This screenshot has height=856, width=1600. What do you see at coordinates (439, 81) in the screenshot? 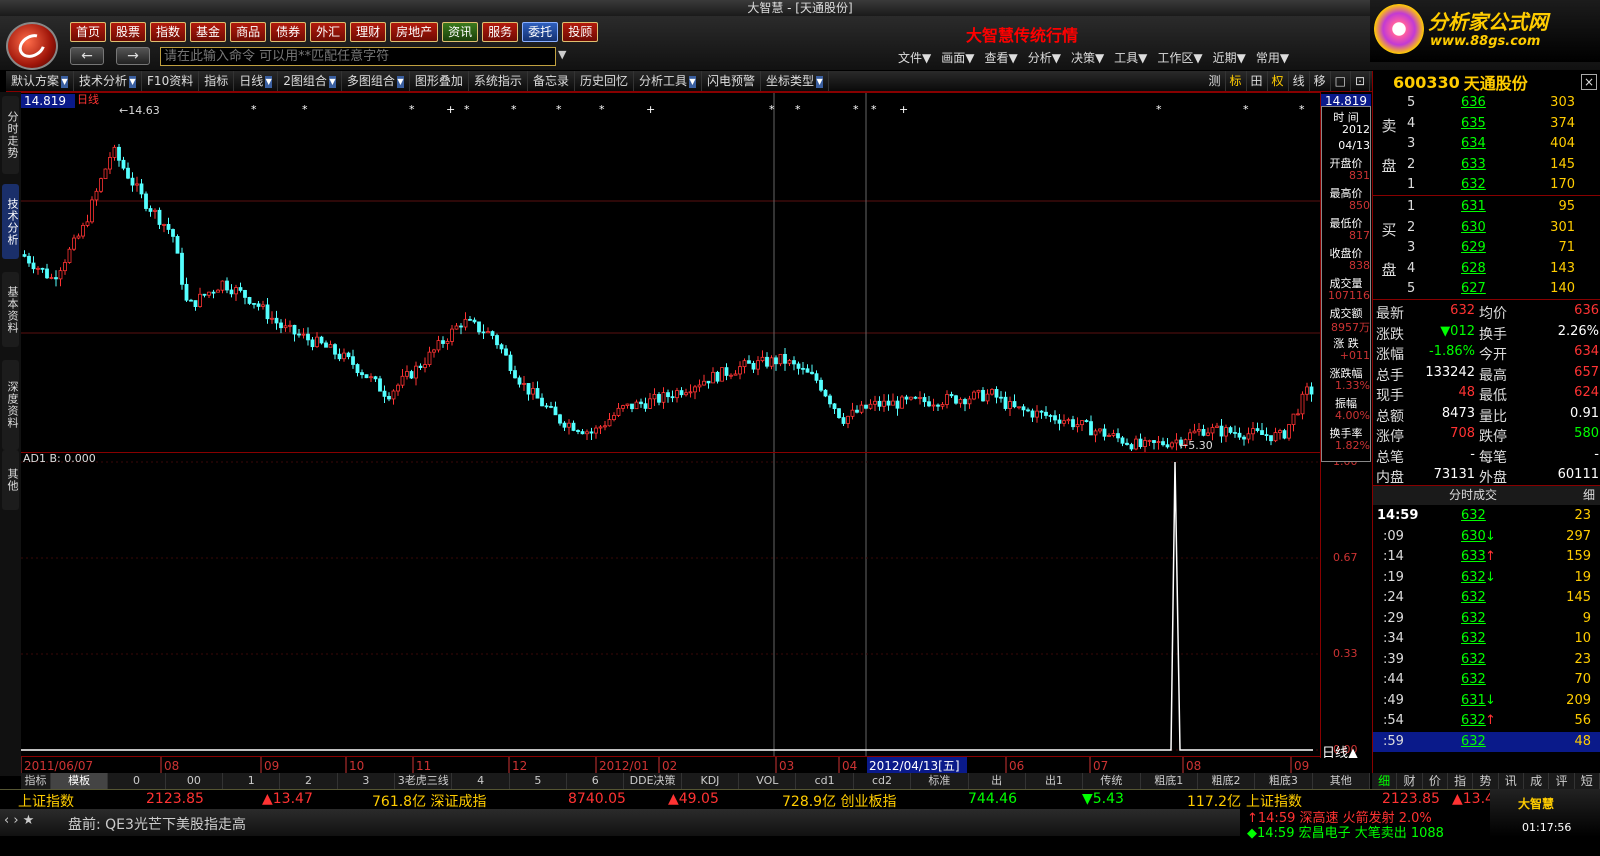
I see `toolbar-item-7: 图形叠加` at bounding box center [439, 81].